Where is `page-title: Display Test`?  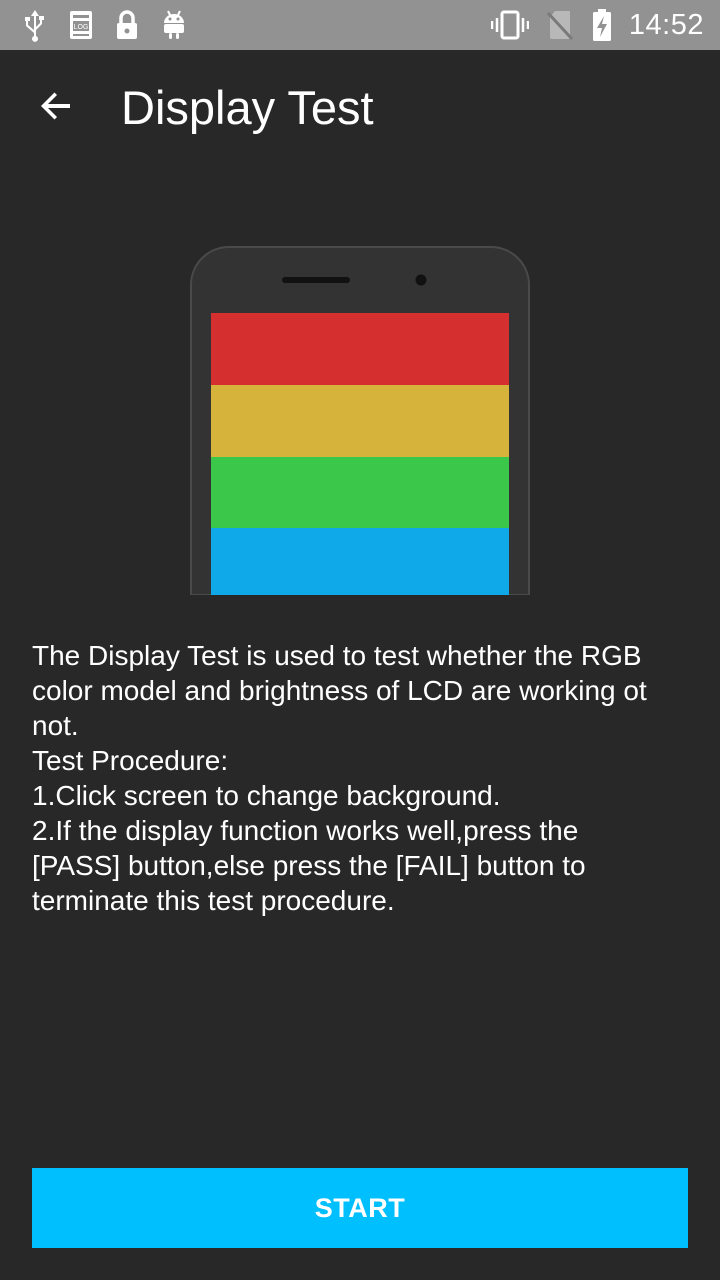 page-title: Display Test is located at coordinates (247, 107).